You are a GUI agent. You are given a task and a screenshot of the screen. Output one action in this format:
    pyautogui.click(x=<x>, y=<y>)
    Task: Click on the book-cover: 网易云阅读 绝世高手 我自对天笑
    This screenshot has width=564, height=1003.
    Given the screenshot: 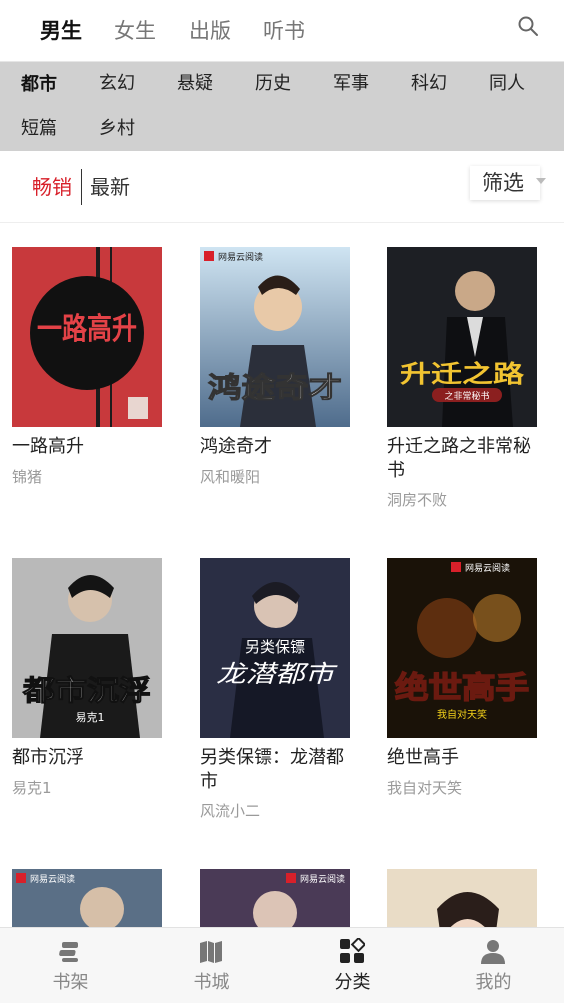 What is the action you would take?
    pyautogui.click(x=462, y=648)
    